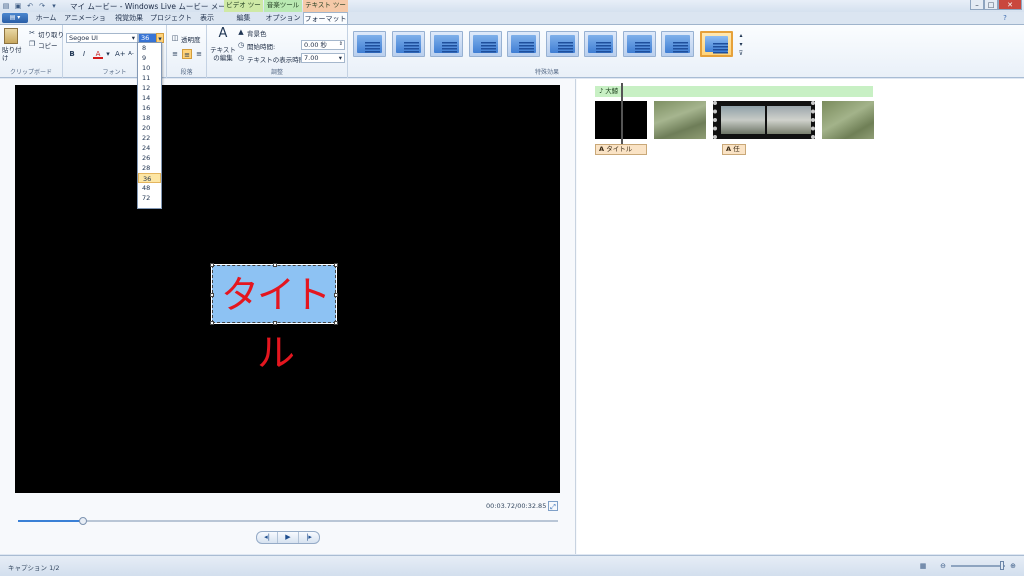  I want to click on fullscreen-icon: ⤢, so click(553, 506).